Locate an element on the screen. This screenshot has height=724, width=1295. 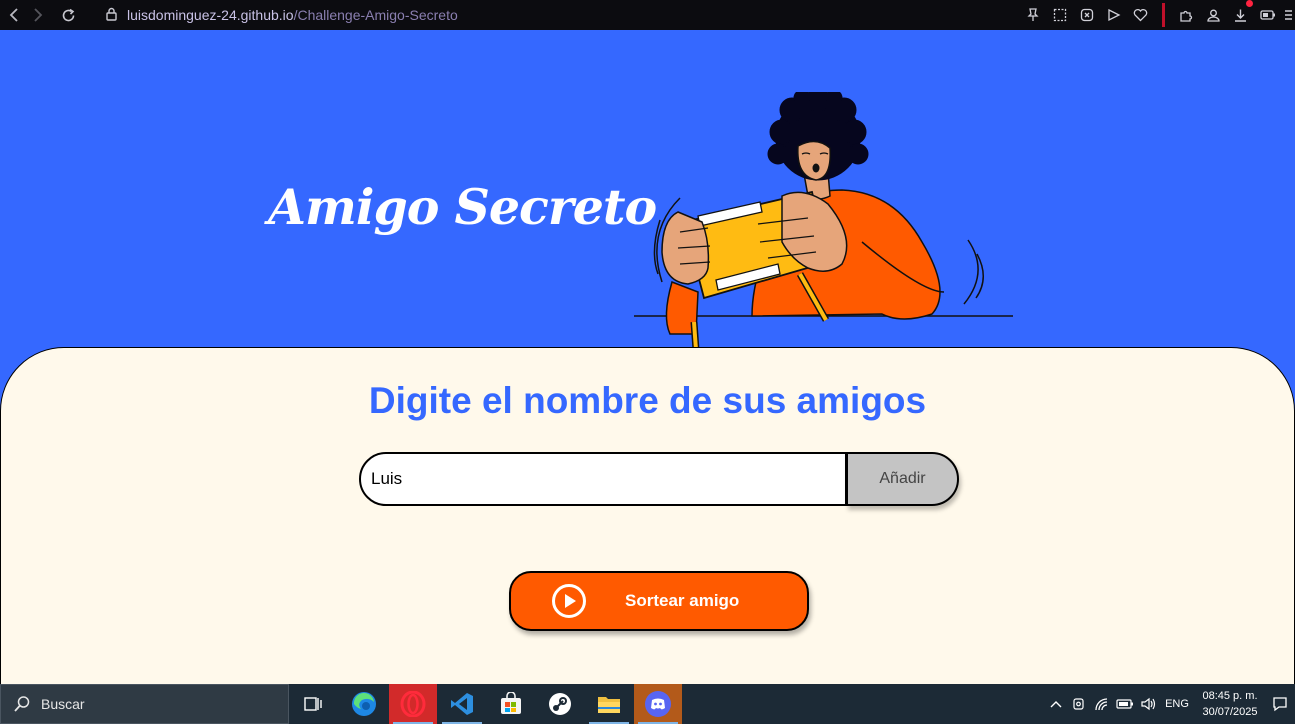
system-clock: 08:45 p. m. 30/07/2025 is located at coordinates (1230, 704).